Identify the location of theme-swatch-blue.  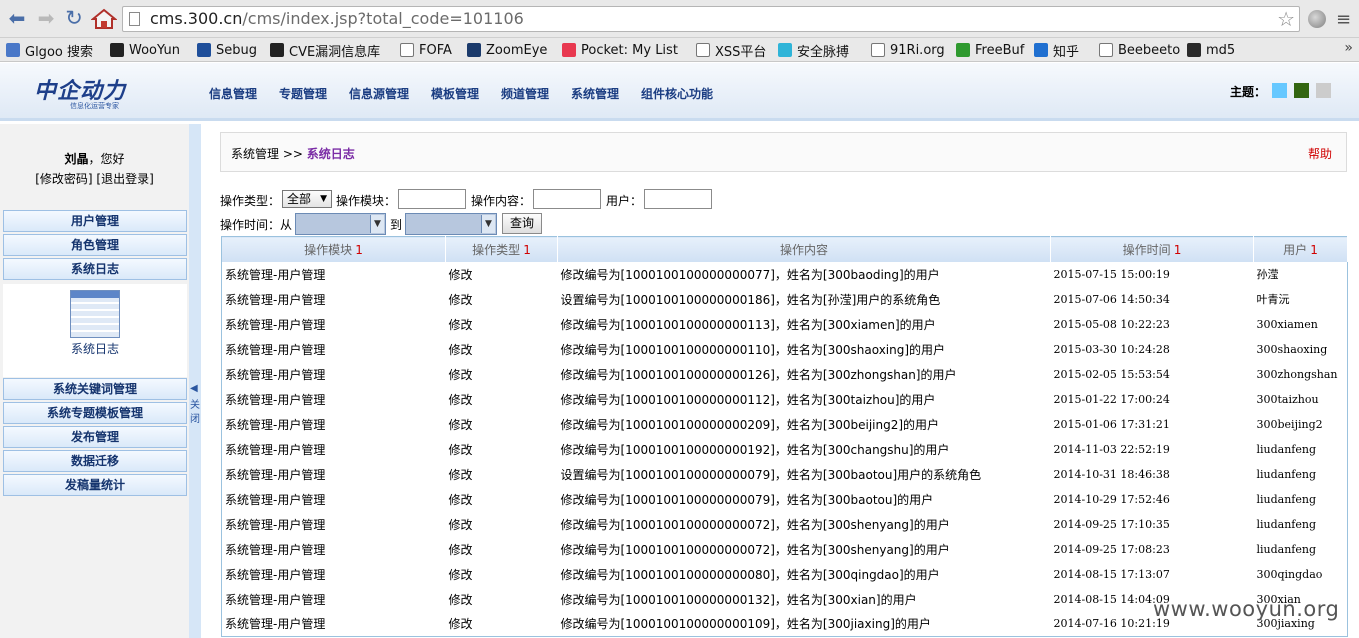
(1279, 90).